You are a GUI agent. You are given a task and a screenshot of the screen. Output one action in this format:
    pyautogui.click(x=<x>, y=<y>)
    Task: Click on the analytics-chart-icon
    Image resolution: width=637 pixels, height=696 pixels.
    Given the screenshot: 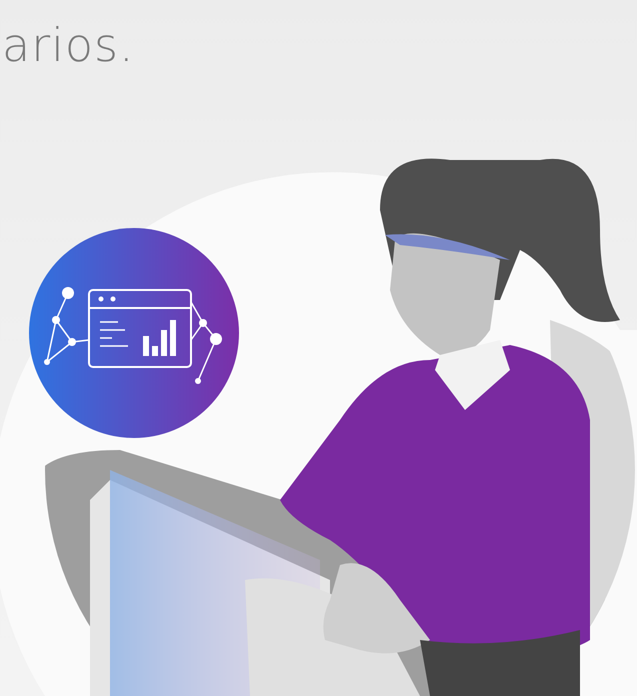 What is the action you would take?
    pyautogui.click(x=134, y=333)
    